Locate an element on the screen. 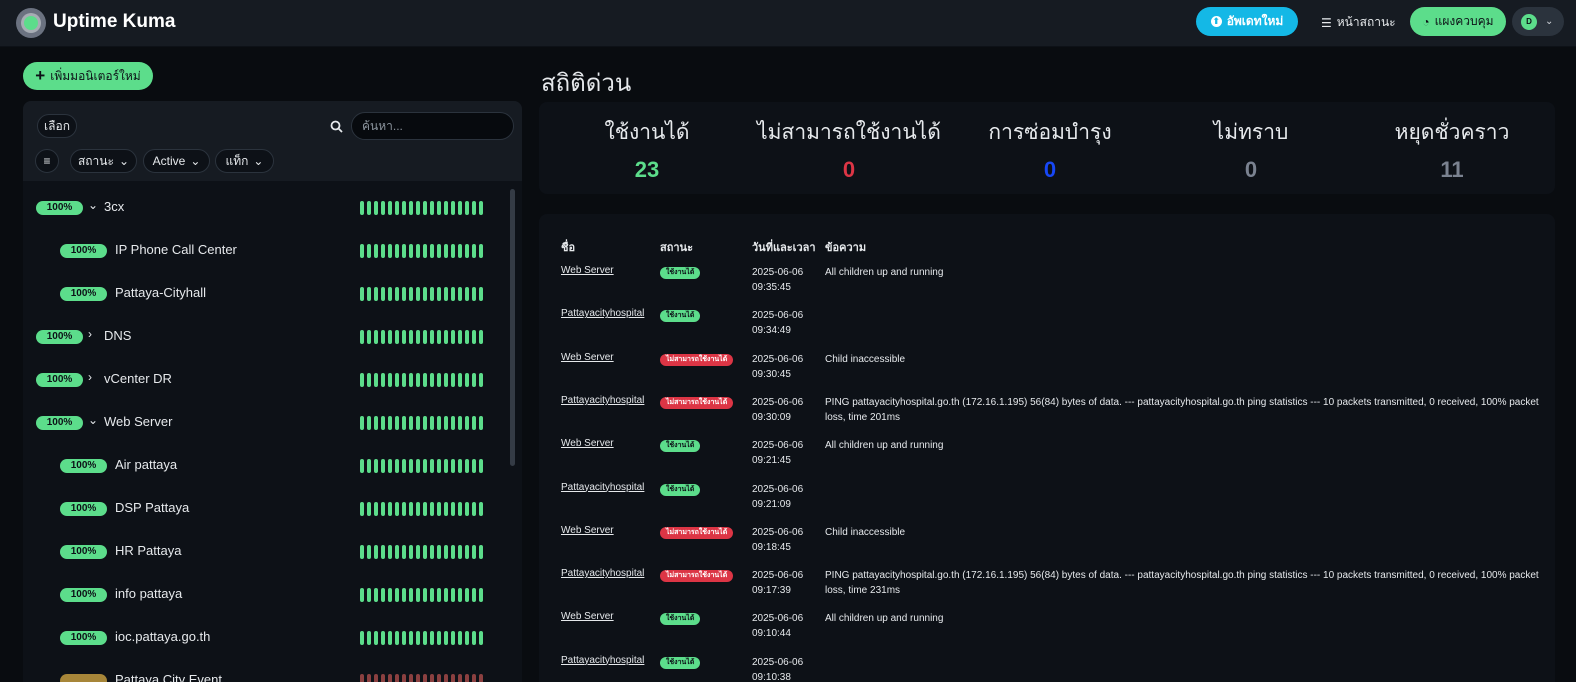 The image size is (1576, 682). profile-menu: D ⌄ is located at coordinates (1538, 21).